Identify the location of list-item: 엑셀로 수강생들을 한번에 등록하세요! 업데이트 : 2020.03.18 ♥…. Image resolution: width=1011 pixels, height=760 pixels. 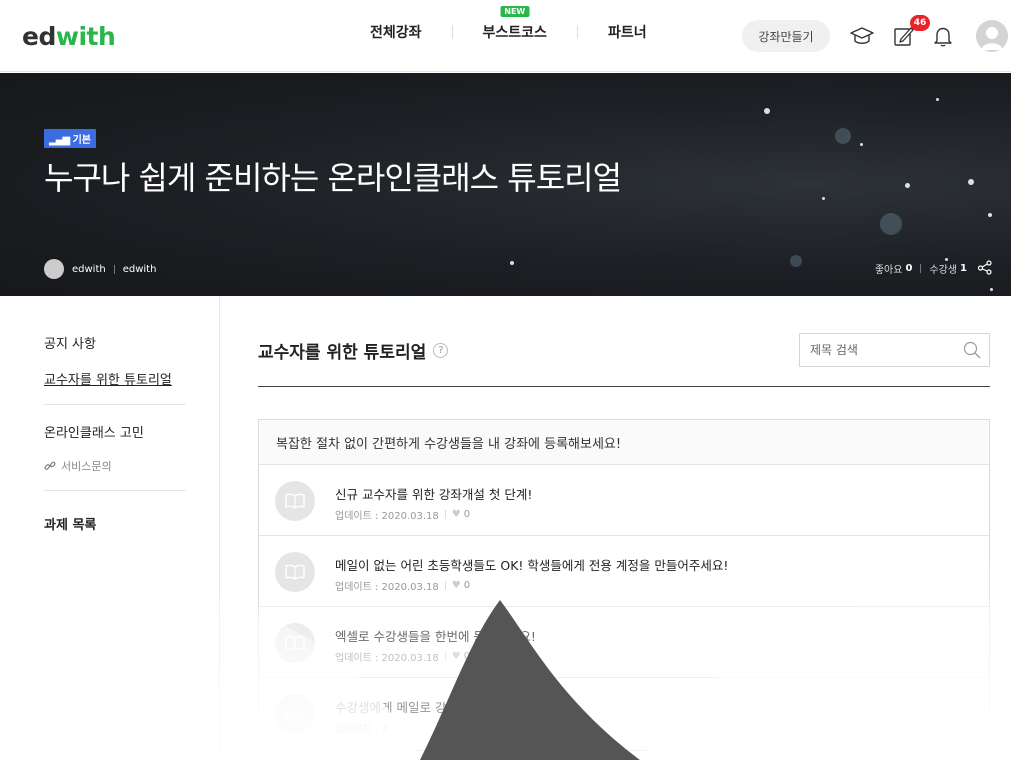
(624, 642).